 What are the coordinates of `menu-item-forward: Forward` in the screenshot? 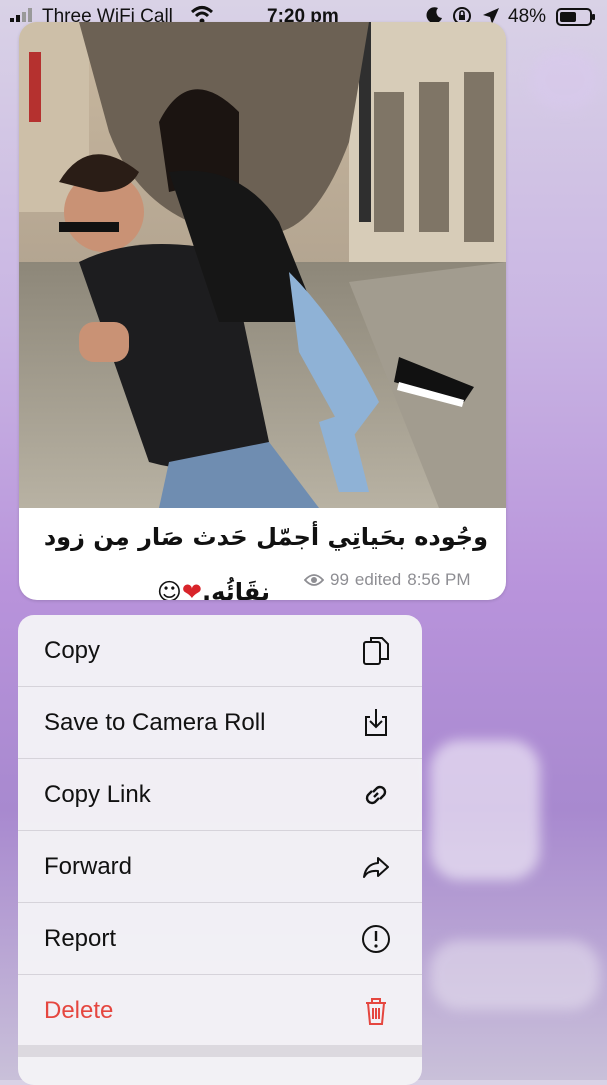 It's located at (220, 867).